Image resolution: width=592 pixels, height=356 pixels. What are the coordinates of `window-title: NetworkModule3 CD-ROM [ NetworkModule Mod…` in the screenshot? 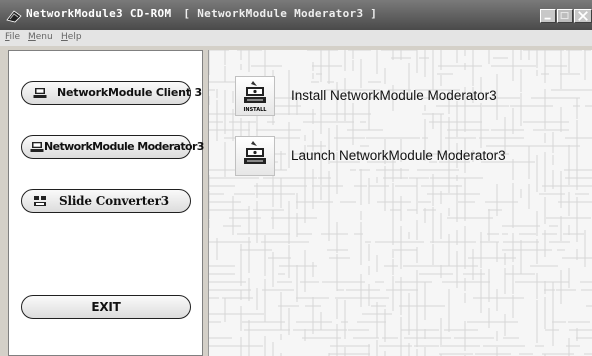 It's located at (201, 13).